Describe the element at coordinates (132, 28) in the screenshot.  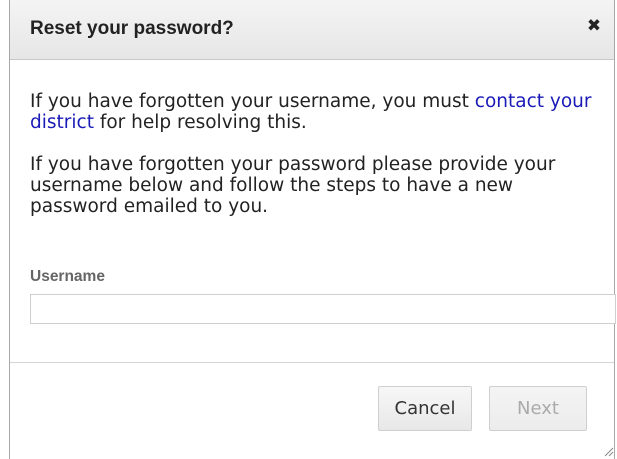
I see `dialog-title: Reset your password?` at that location.